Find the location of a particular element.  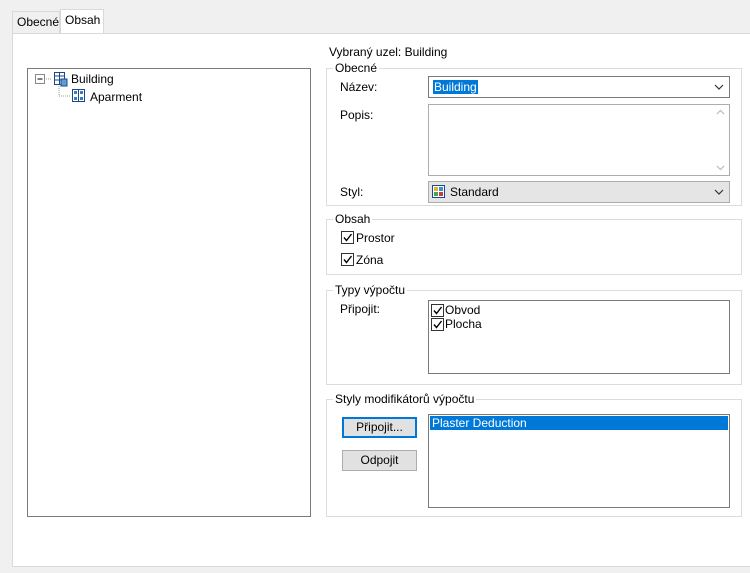

tab-obecne: Obecné is located at coordinates (36, 22).